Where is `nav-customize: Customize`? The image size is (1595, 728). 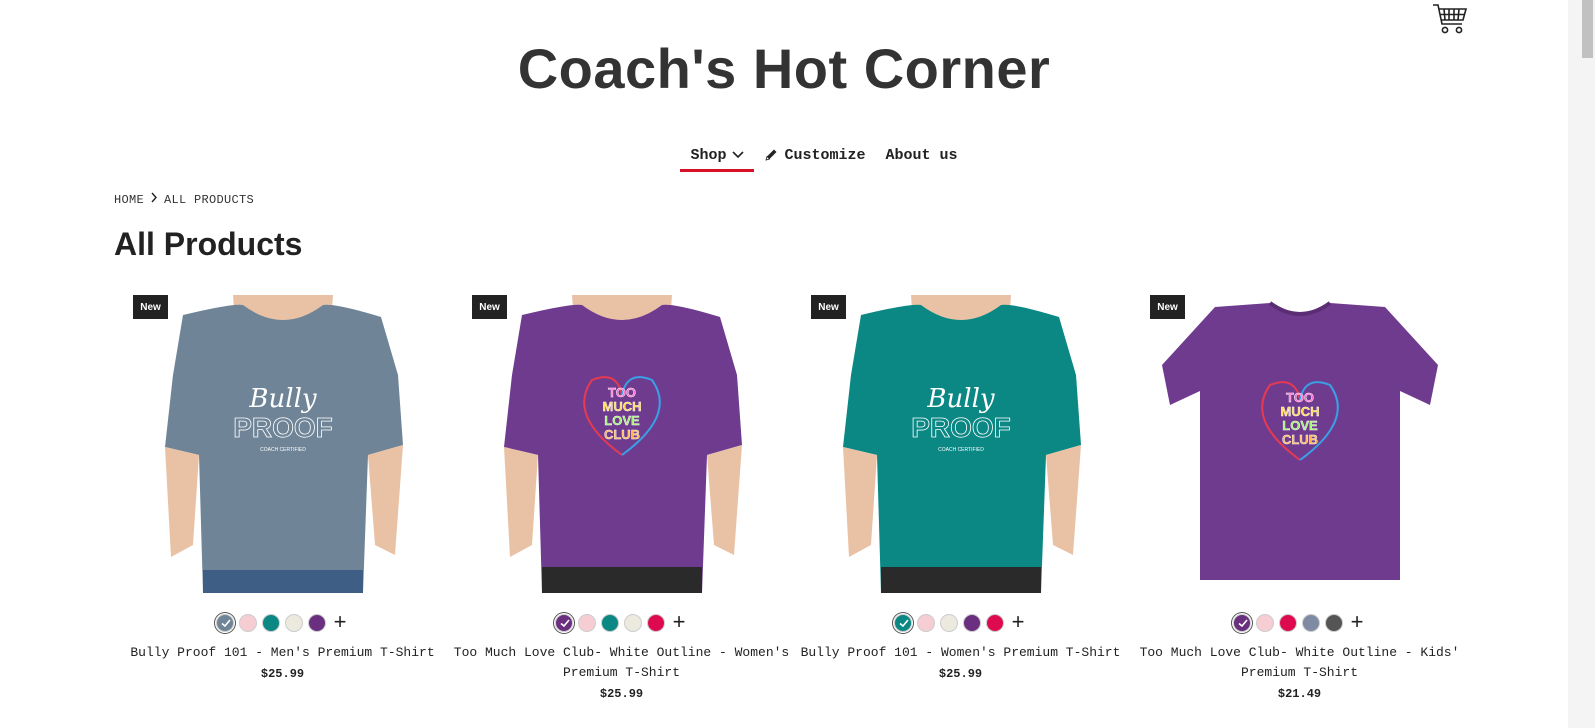
nav-customize: Customize is located at coordinates (814, 155).